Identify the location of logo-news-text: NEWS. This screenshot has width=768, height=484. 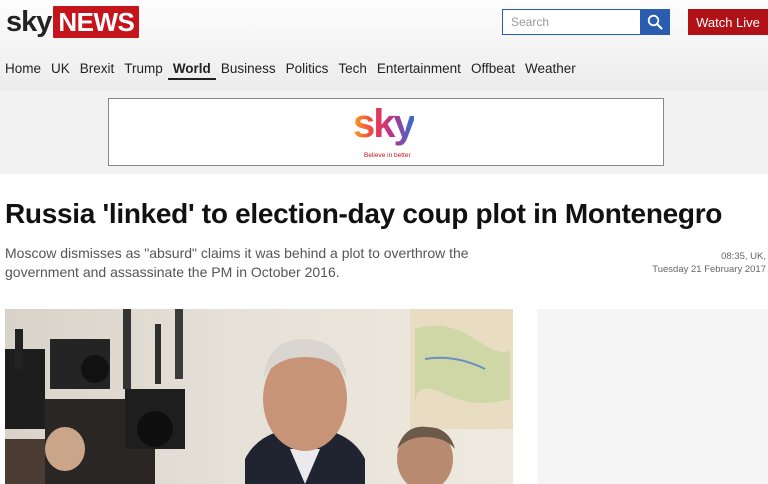
(96, 22).